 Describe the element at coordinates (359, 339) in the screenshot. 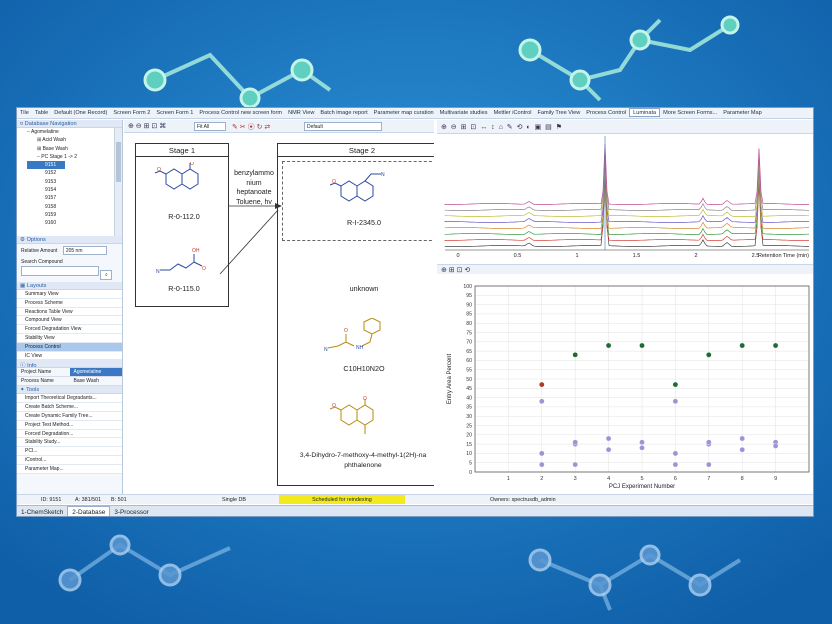

I see `structure-c10h10n2o: NH N O` at that location.